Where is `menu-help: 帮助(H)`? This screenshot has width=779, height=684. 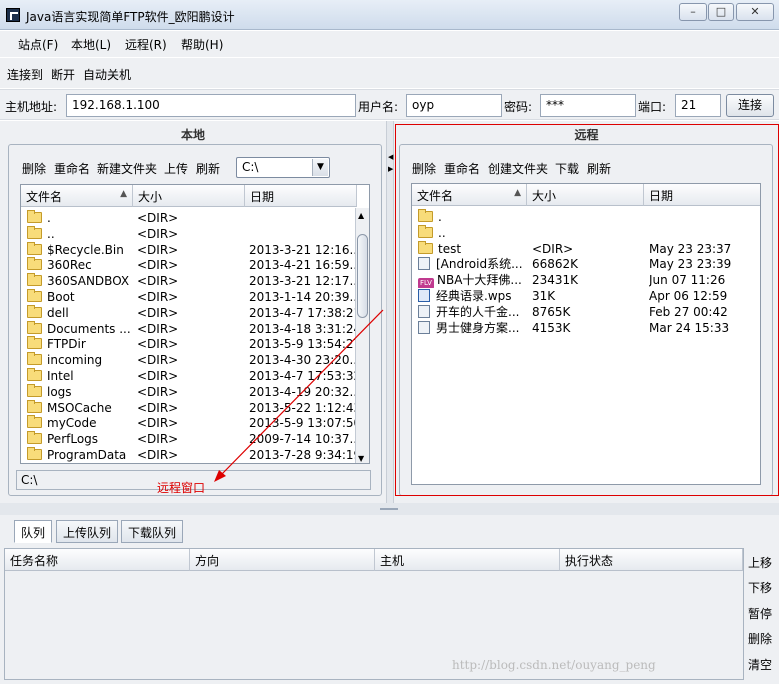
menu-help: 帮助(H) is located at coordinates (202, 44).